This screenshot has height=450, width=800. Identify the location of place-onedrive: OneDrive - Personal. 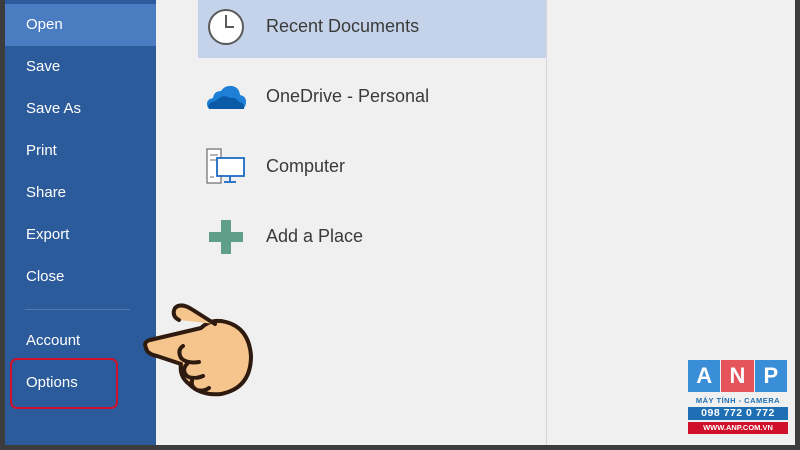
(372, 99).